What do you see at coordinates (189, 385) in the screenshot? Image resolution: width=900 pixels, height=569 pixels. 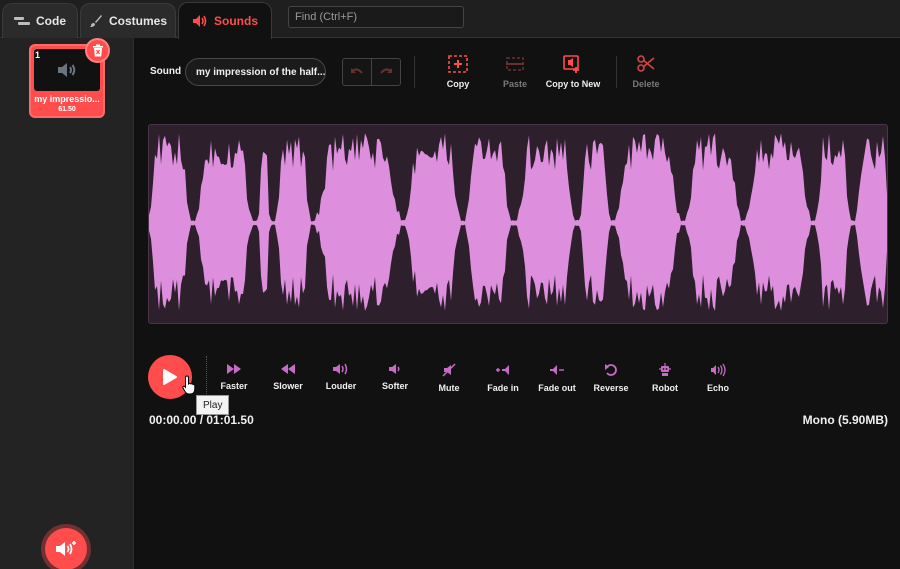 I see `hand-cursor-icon` at bounding box center [189, 385].